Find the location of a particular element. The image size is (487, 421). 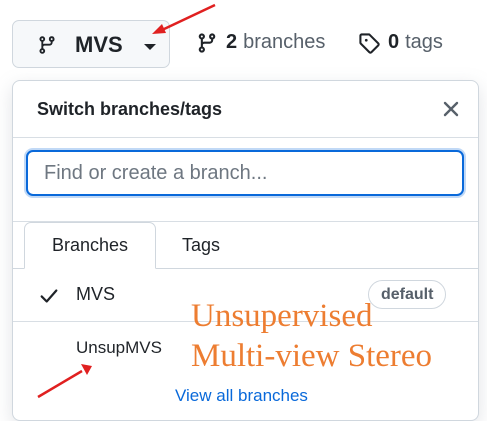

annotation-line-2: Multi-view Stereo is located at coordinates (312, 356).